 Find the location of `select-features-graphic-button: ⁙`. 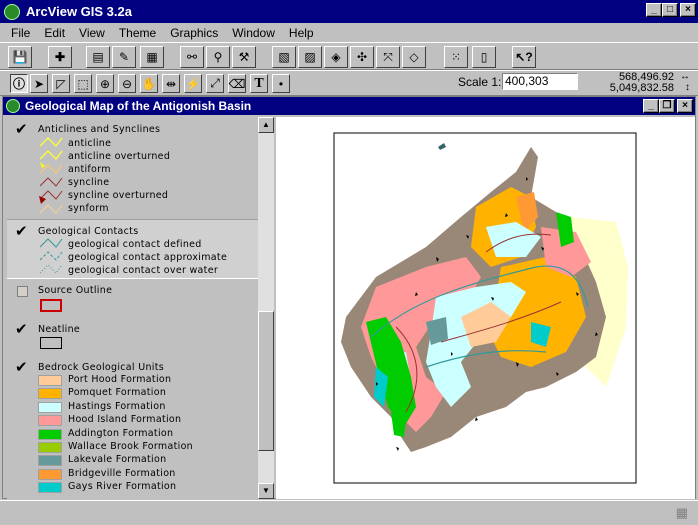

select-features-graphic-button: ⁙ is located at coordinates (456, 57).